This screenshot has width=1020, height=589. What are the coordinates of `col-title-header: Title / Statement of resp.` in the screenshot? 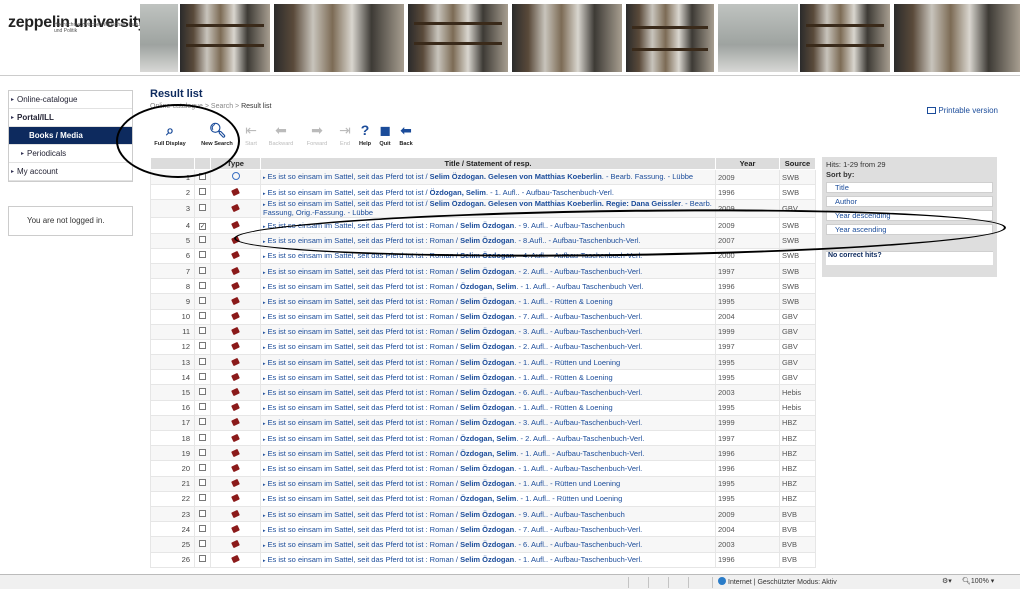 It's located at (488, 163).